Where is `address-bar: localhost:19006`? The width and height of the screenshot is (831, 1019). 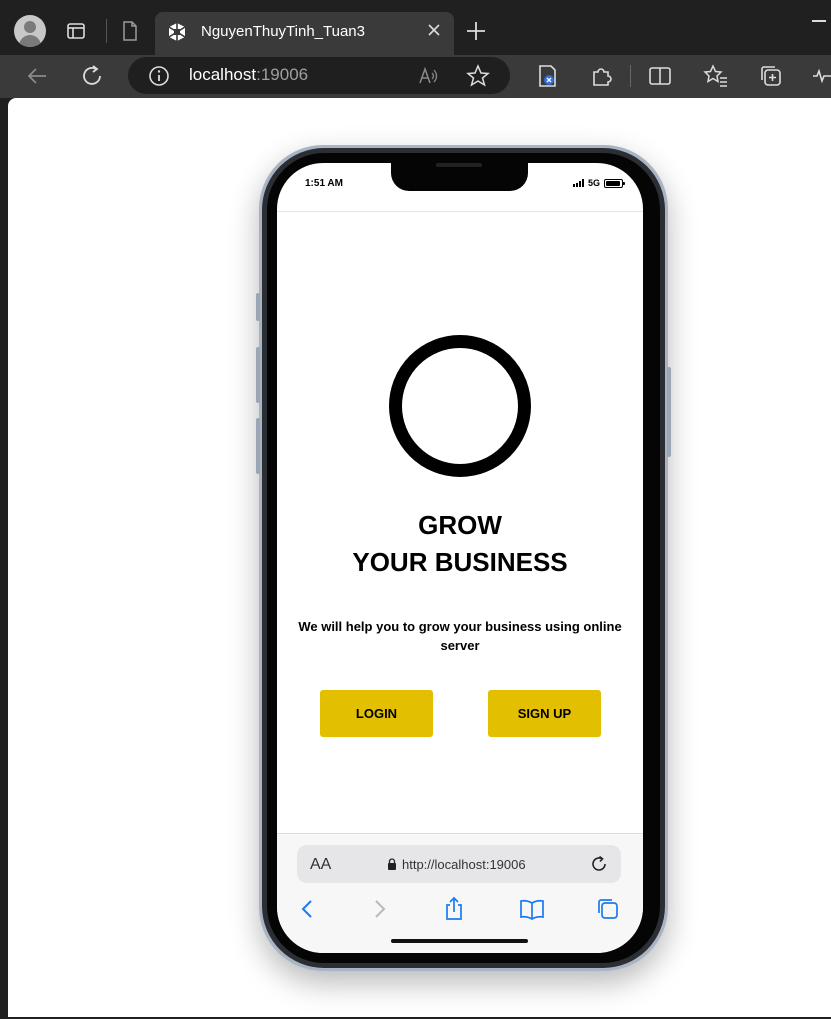 address-bar: localhost:19006 is located at coordinates (319, 75).